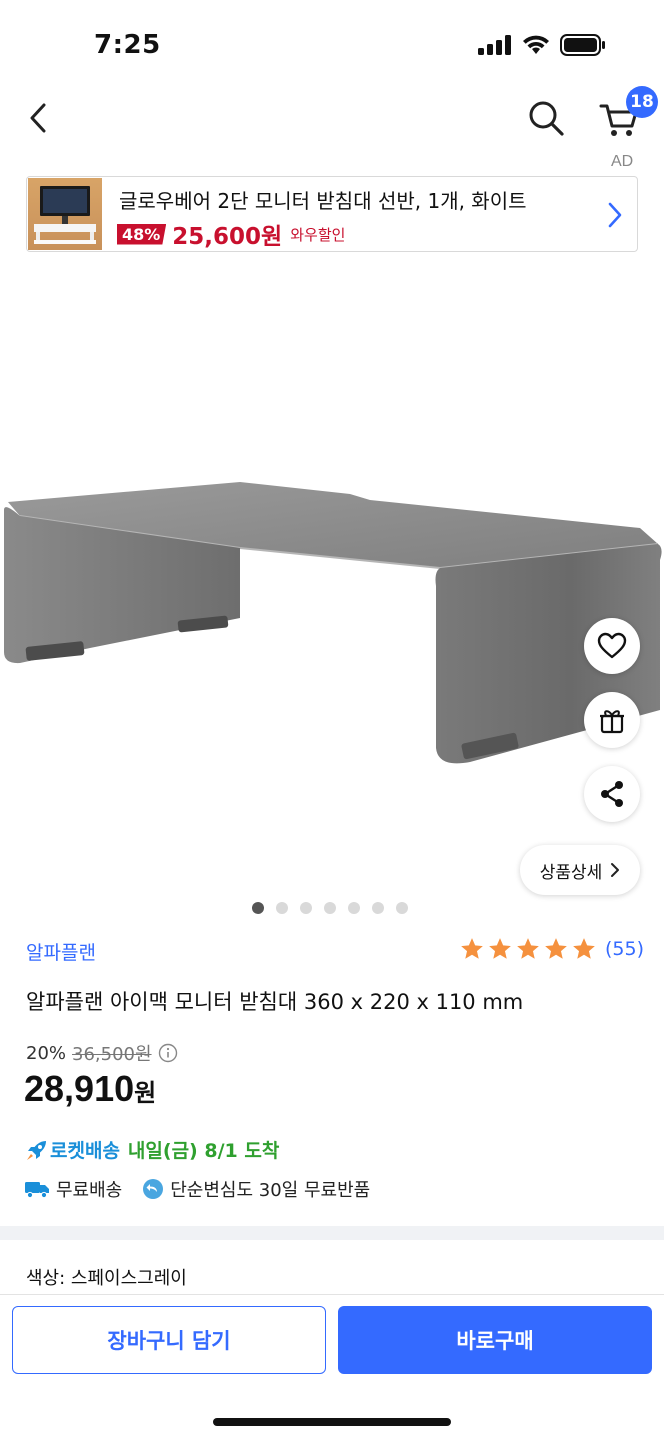 The width and height of the screenshot is (664, 1440). Describe the element at coordinates (46, 1053) in the screenshot. I see `discount-rate: 20%` at that location.